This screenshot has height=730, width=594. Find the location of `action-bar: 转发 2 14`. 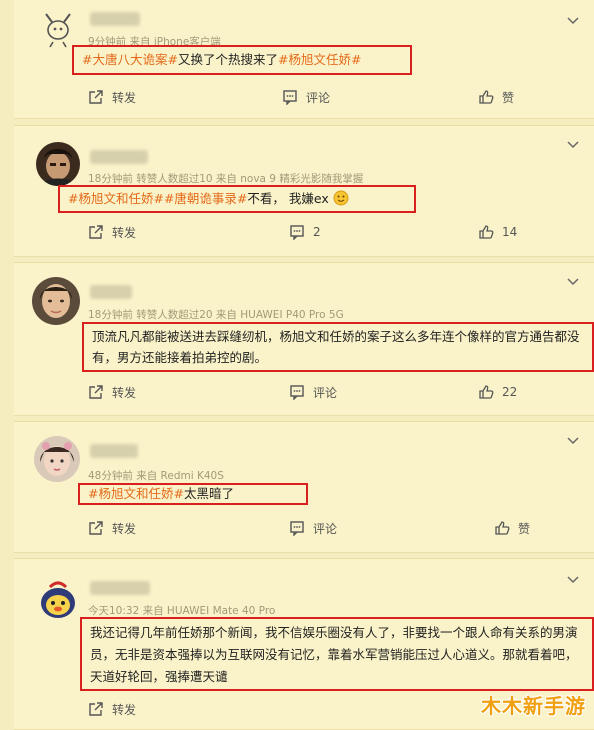

action-bar: 转发 2 14 is located at coordinates (304, 232).